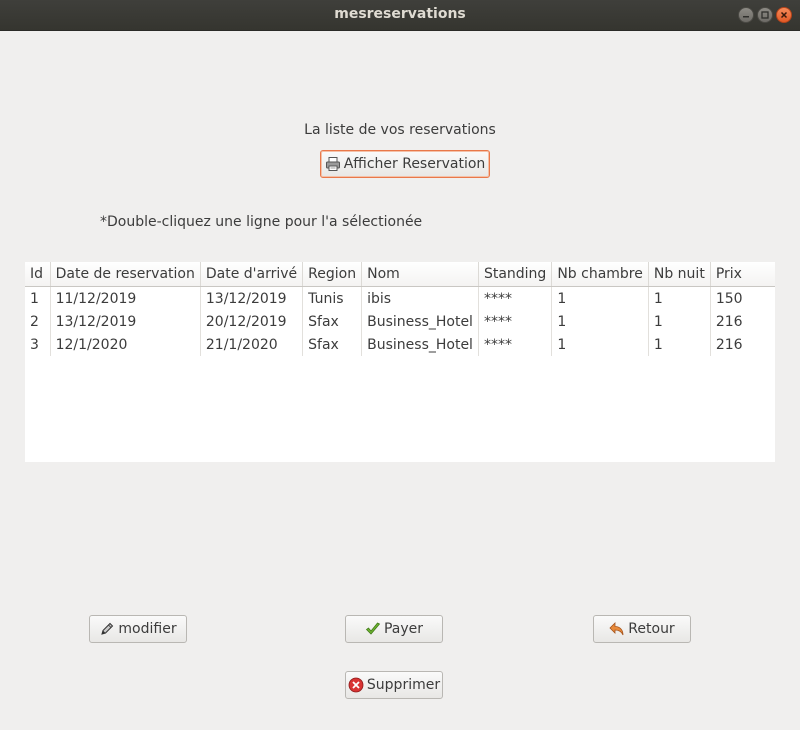 The width and height of the screenshot is (800, 730). I want to click on close-button, so click(784, 15).